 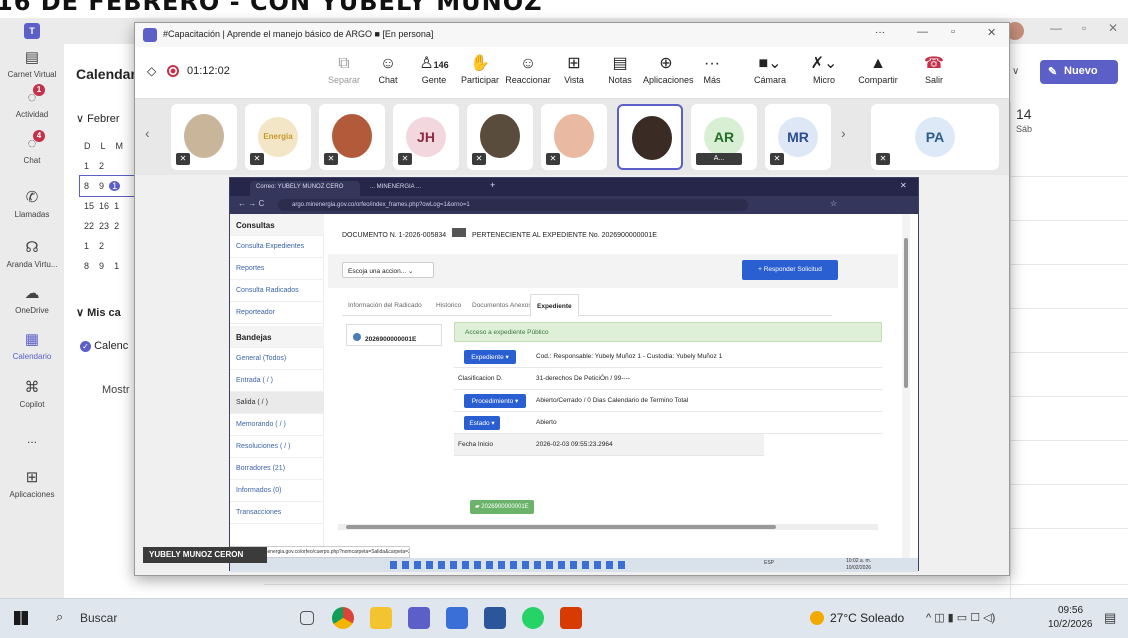 What do you see at coordinates (843, 133) in the screenshot?
I see `gallery-next-button: ›` at bounding box center [843, 133].